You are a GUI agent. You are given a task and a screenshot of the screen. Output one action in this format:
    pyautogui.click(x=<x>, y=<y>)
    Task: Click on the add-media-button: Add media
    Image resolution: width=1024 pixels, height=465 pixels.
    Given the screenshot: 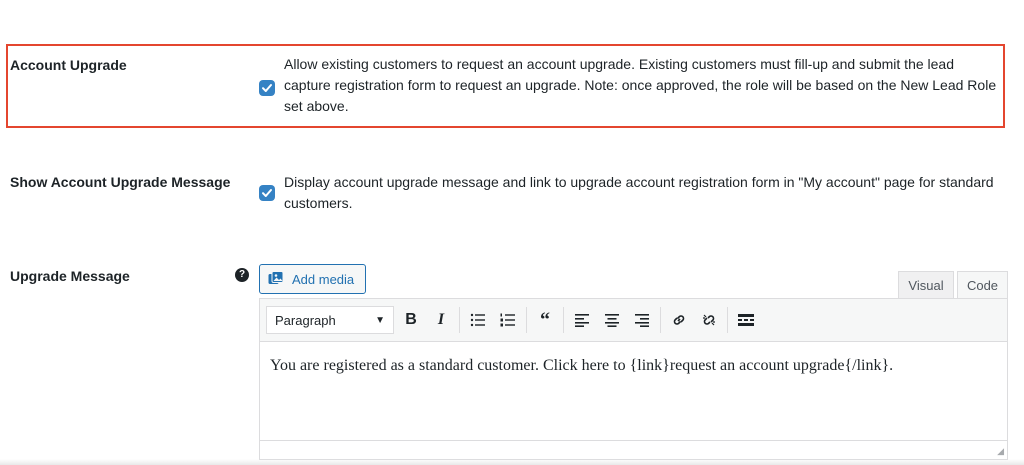 What is the action you would take?
    pyautogui.click(x=312, y=279)
    